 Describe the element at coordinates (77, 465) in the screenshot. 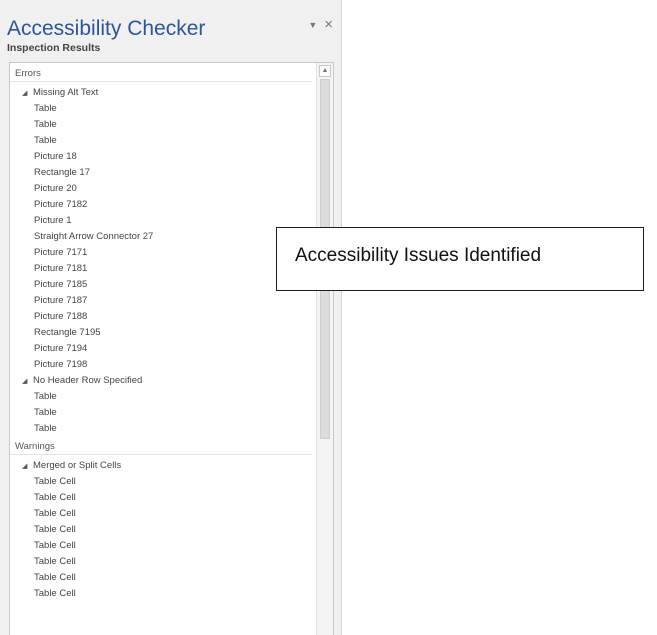

I see `tree-group-label: Merged or Split Cells` at that location.